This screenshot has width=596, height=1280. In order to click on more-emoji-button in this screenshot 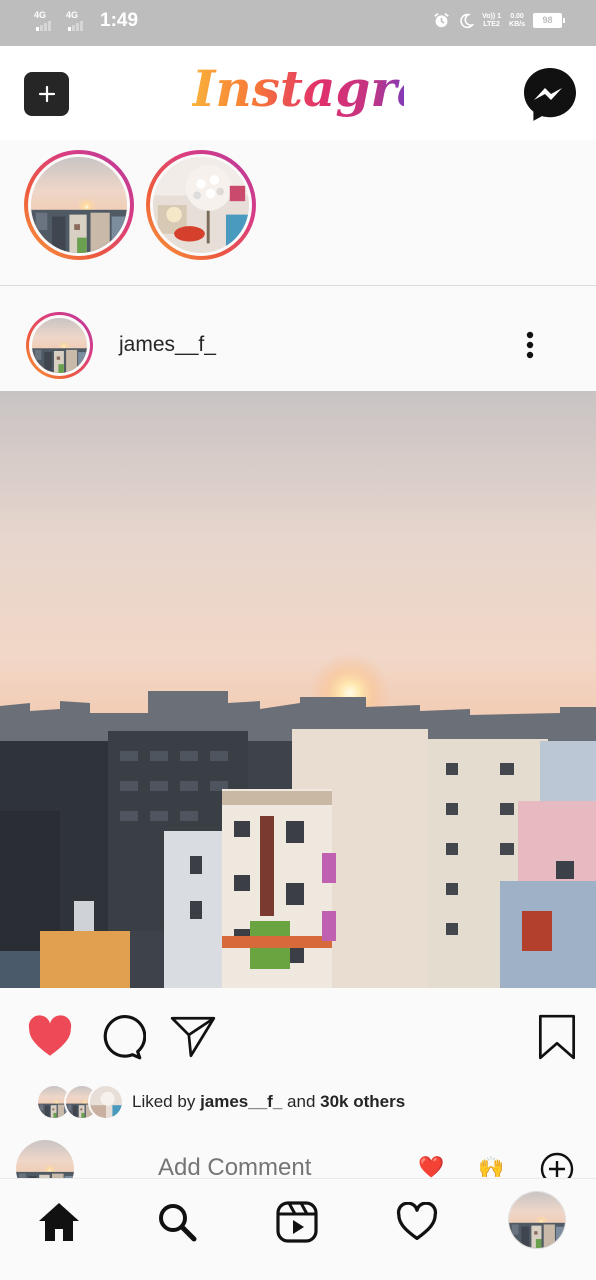, I will do `click(557, 1166)`.